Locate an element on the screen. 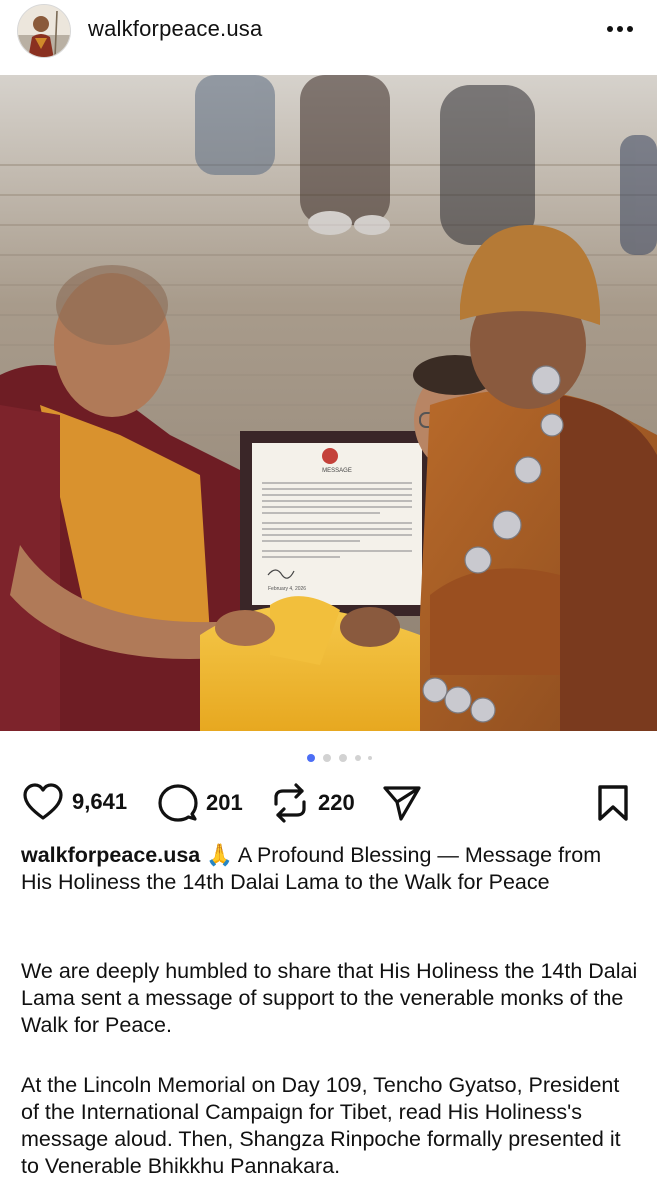  repost-button: 220 is located at coordinates (312, 803).